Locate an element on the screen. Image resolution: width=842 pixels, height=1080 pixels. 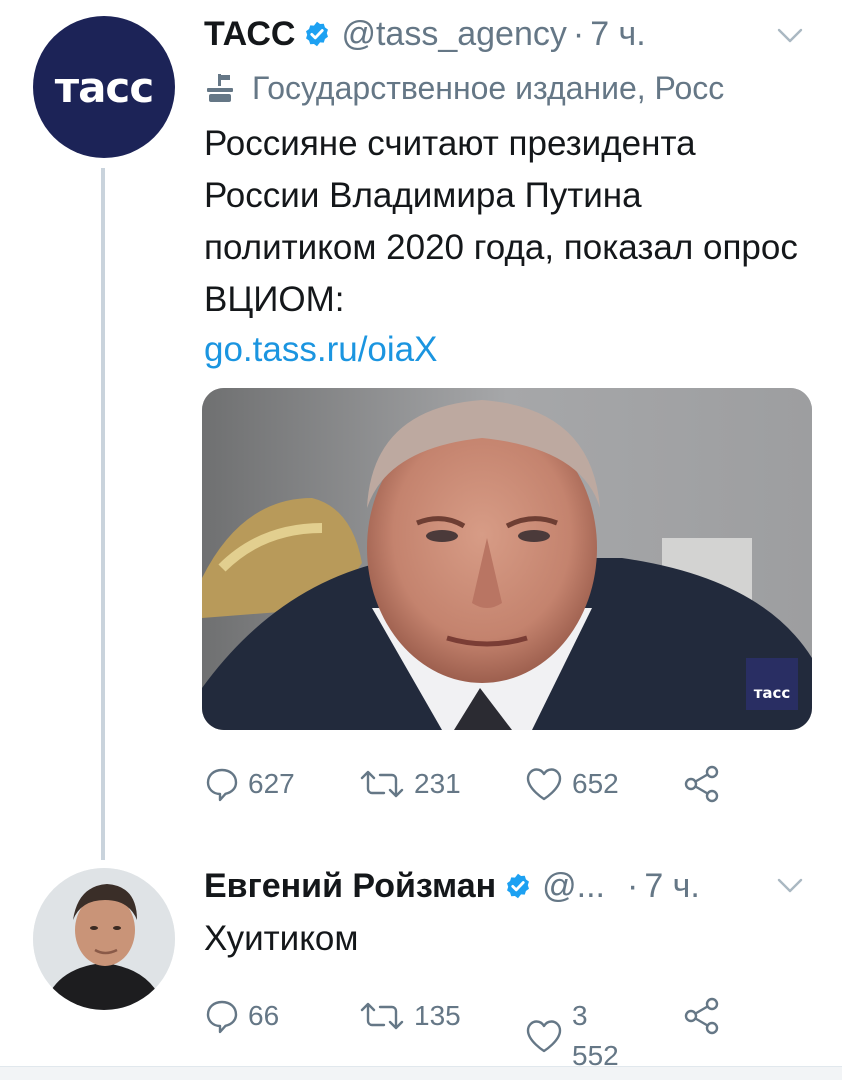
retweet-button: 231 is located at coordinates (409, 784).